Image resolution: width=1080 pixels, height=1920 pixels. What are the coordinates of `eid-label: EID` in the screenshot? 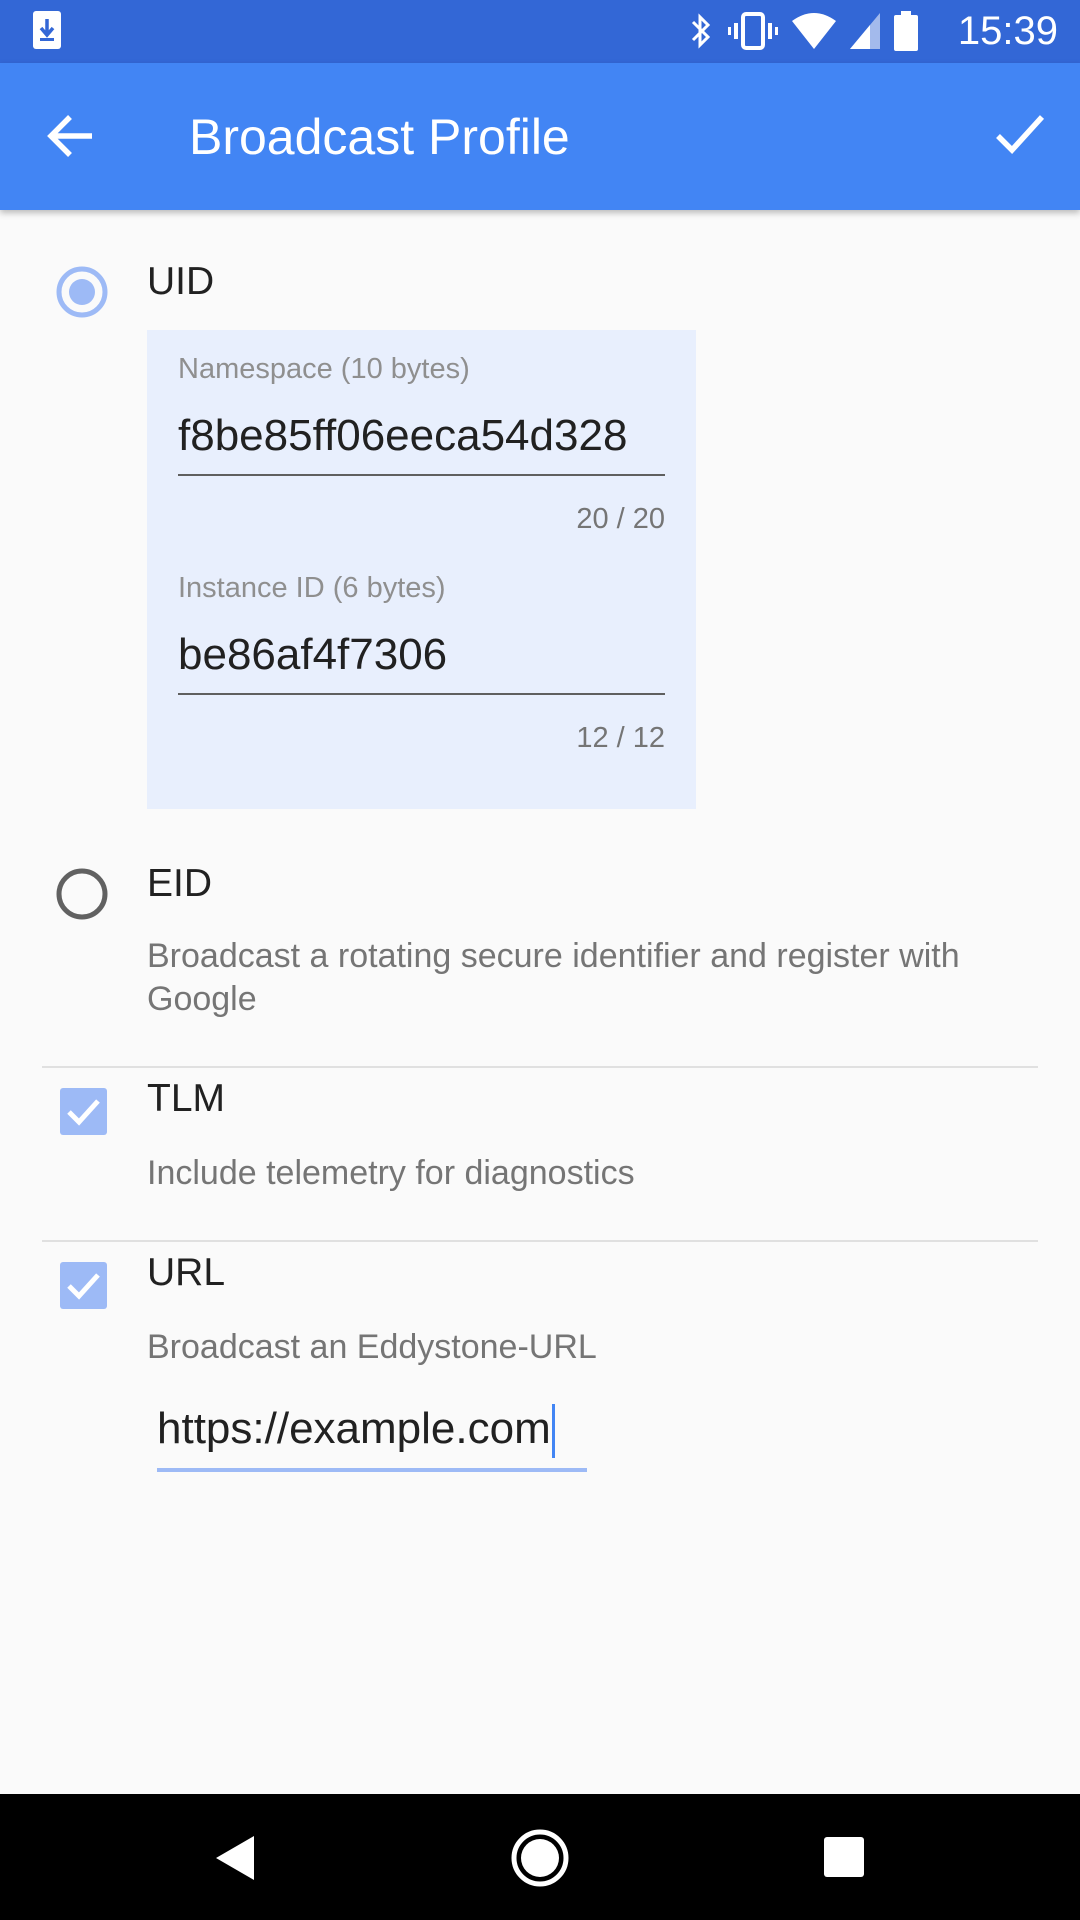 It's located at (180, 883).